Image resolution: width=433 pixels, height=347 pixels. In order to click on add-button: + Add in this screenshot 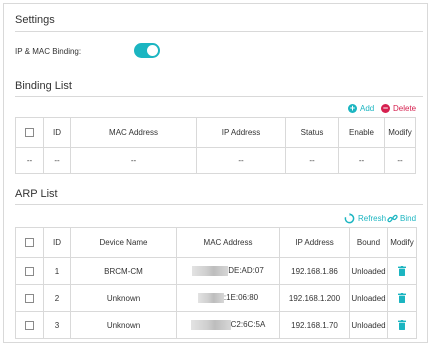, I will do `click(361, 108)`.